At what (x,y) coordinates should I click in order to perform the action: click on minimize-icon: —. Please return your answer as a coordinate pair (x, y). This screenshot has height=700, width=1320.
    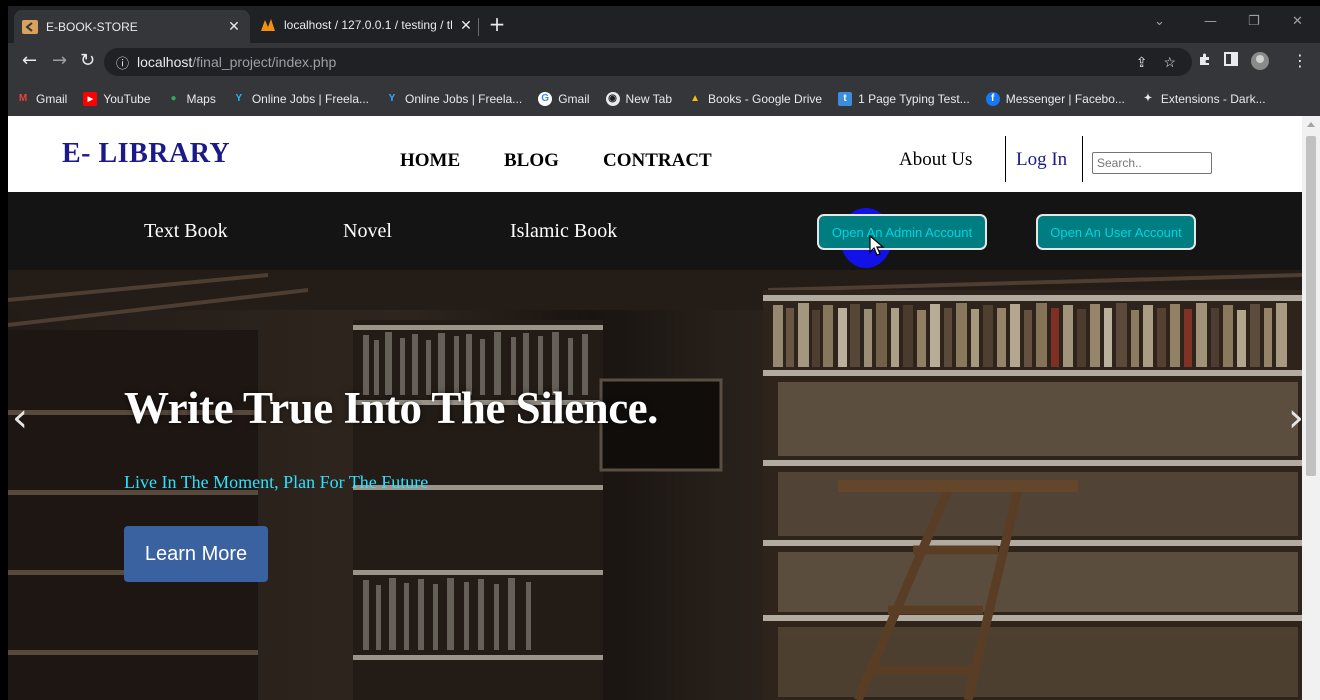
    Looking at the image, I should click on (1210, 21).